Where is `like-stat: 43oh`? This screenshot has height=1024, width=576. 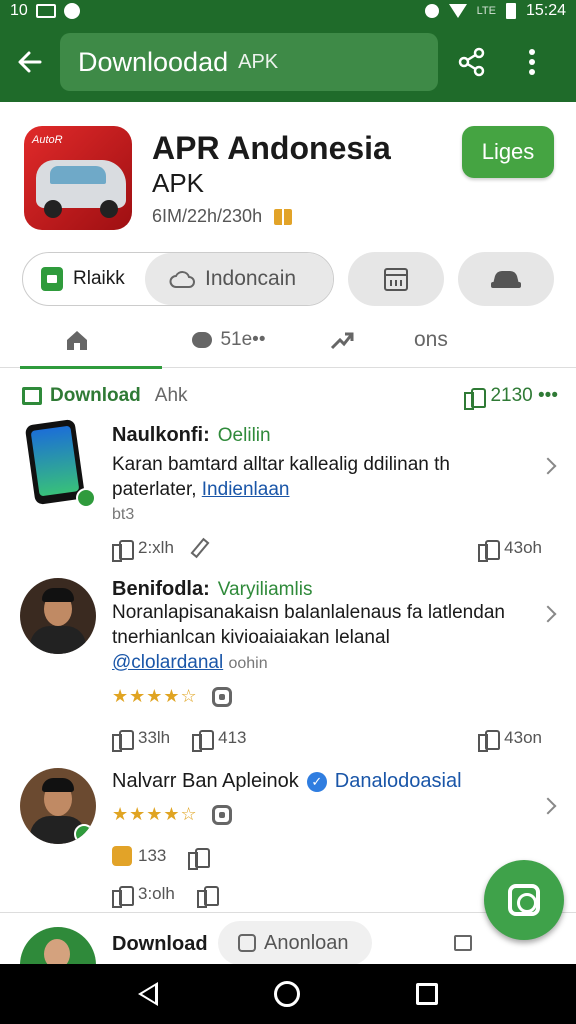
like-stat: 43oh is located at coordinates (510, 550).